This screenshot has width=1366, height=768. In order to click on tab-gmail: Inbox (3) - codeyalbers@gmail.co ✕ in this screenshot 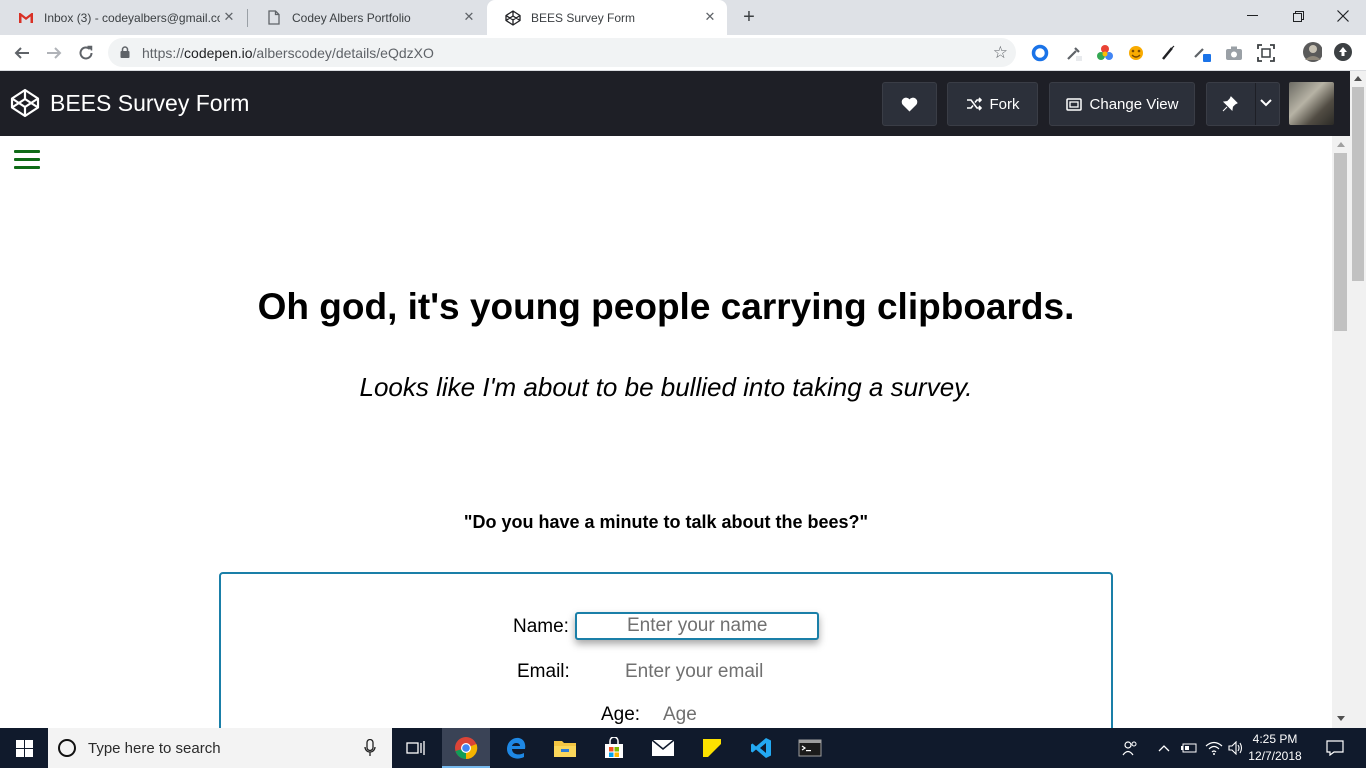, I will do `click(123, 17)`.